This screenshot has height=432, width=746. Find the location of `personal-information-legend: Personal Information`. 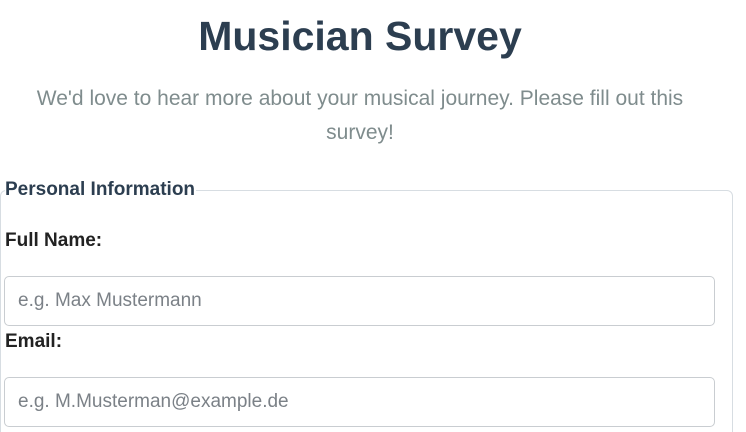

personal-information-legend: Personal Information is located at coordinates (101, 190).